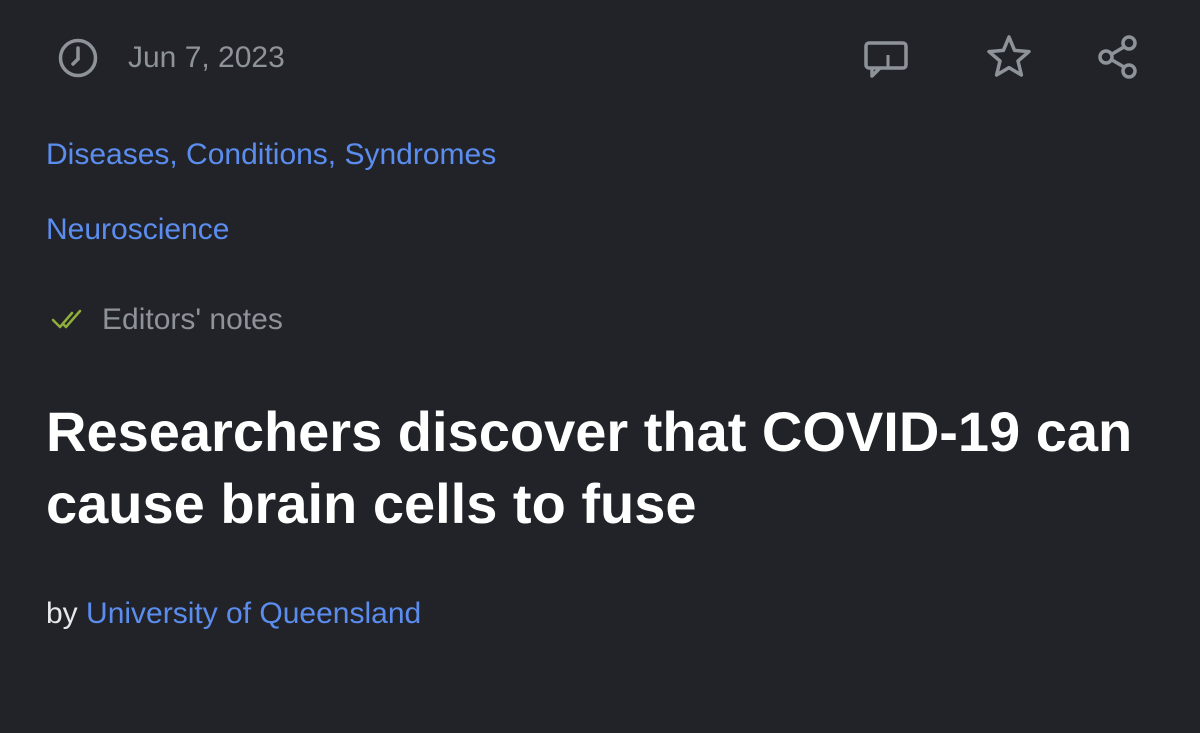  Describe the element at coordinates (271, 155) in the screenshot. I see `category-link-diseases: Diseases, Conditions, Syndromes` at that location.